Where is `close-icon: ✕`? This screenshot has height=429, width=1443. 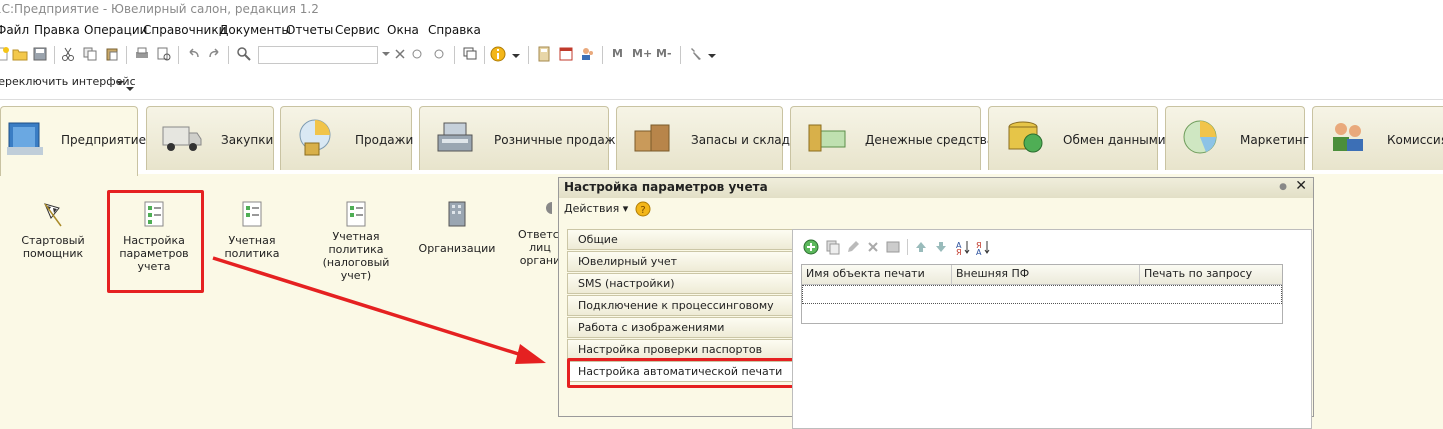
close-icon: ✕ is located at coordinates (1301, 186).